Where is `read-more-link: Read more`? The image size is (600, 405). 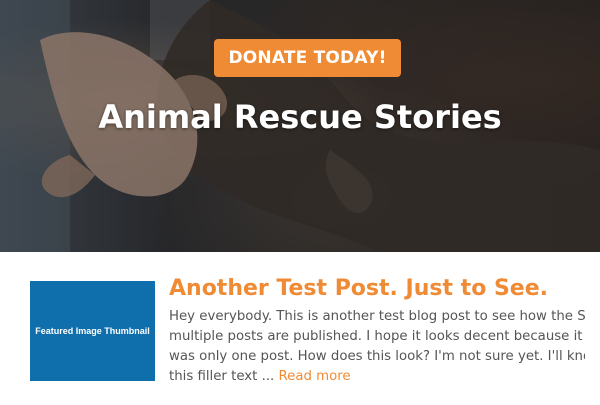 read-more-link: Read more is located at coordinates (315, 376).